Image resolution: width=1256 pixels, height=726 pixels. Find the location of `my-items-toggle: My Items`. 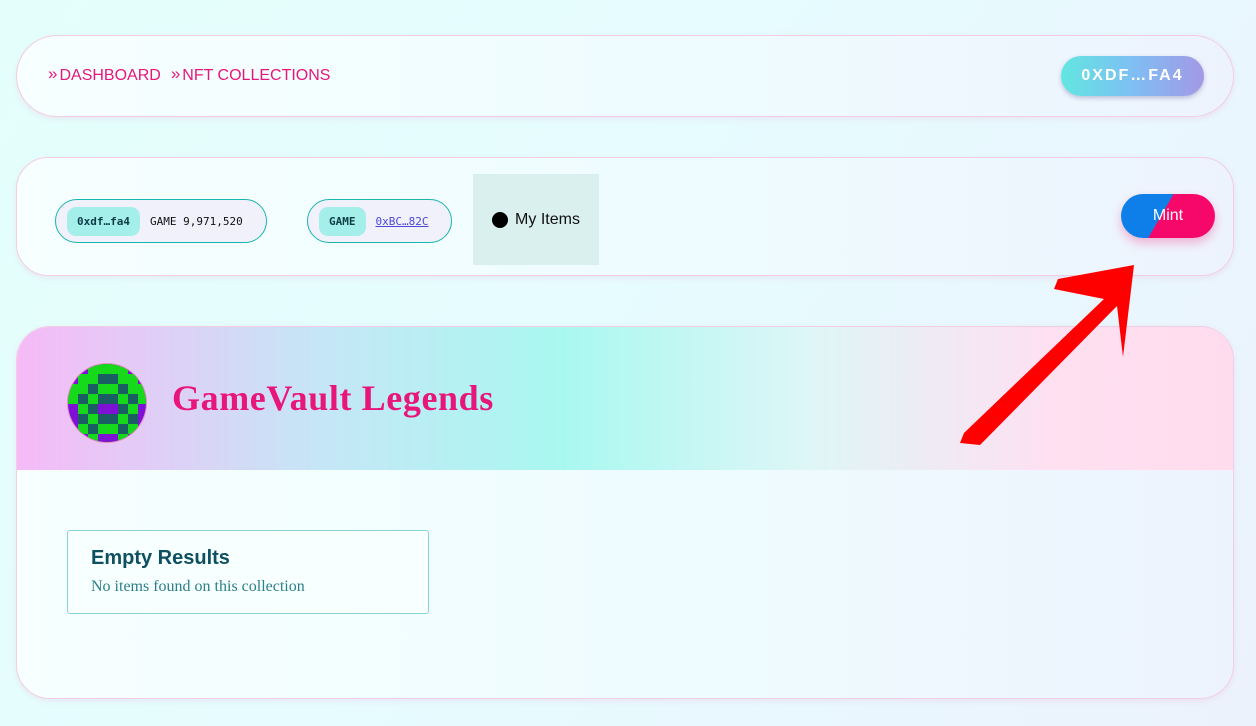

my-items-toggle: My Items is located at coordinates (536, 219).